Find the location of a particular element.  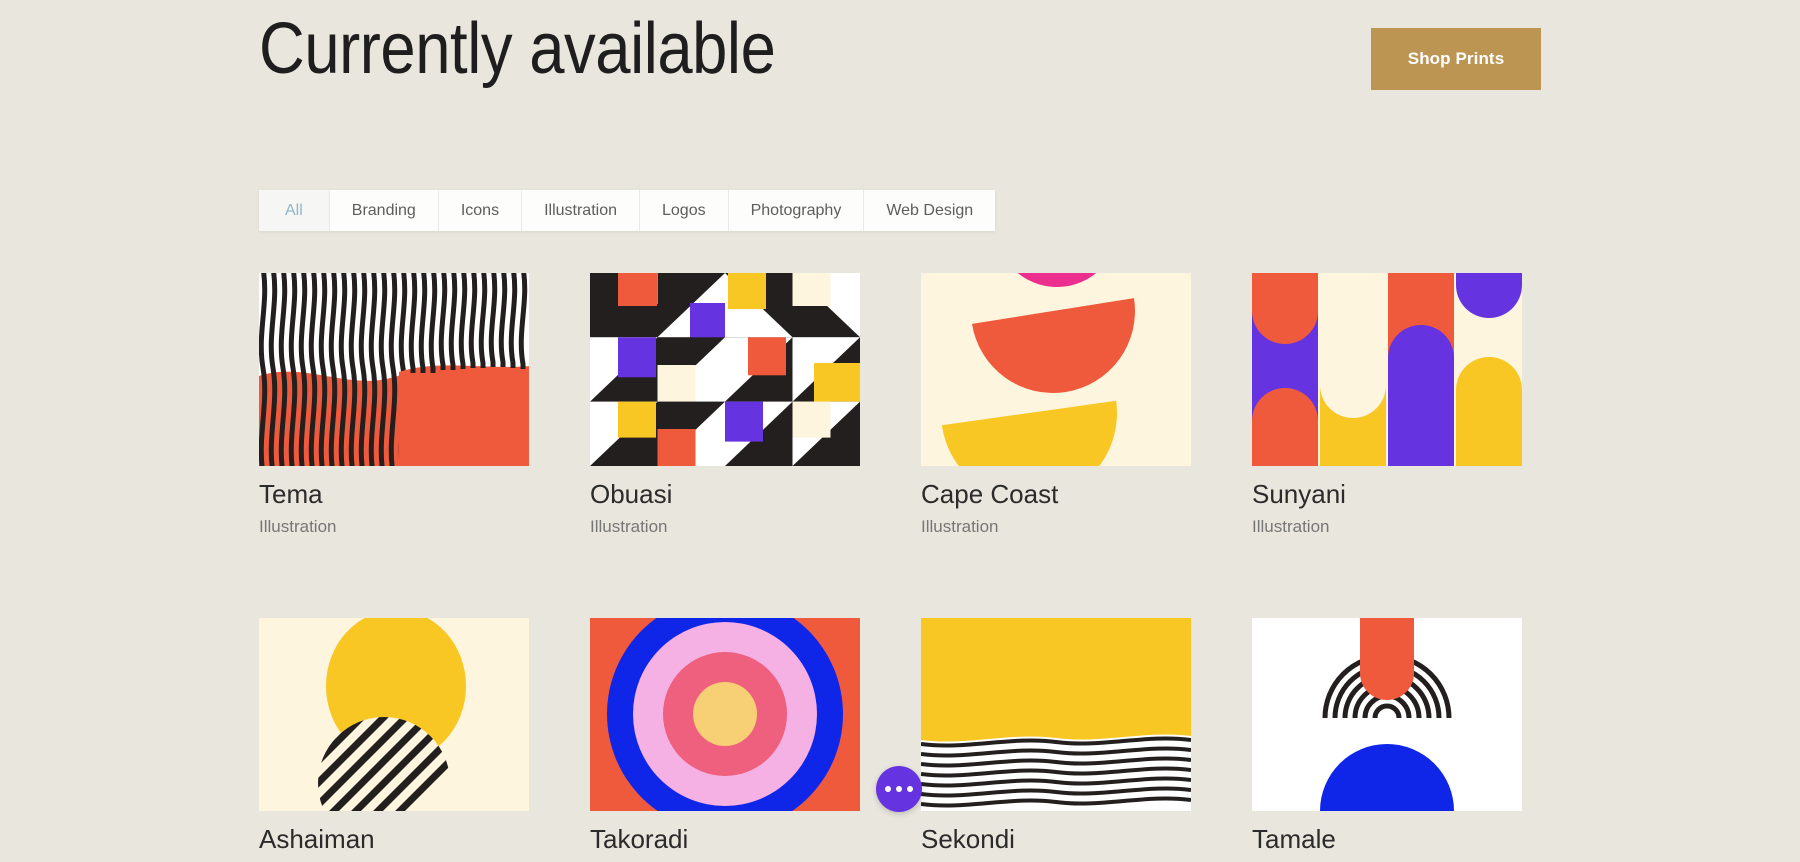

page-header: Currently available Shop Prints is located at coordinates (900, 65).